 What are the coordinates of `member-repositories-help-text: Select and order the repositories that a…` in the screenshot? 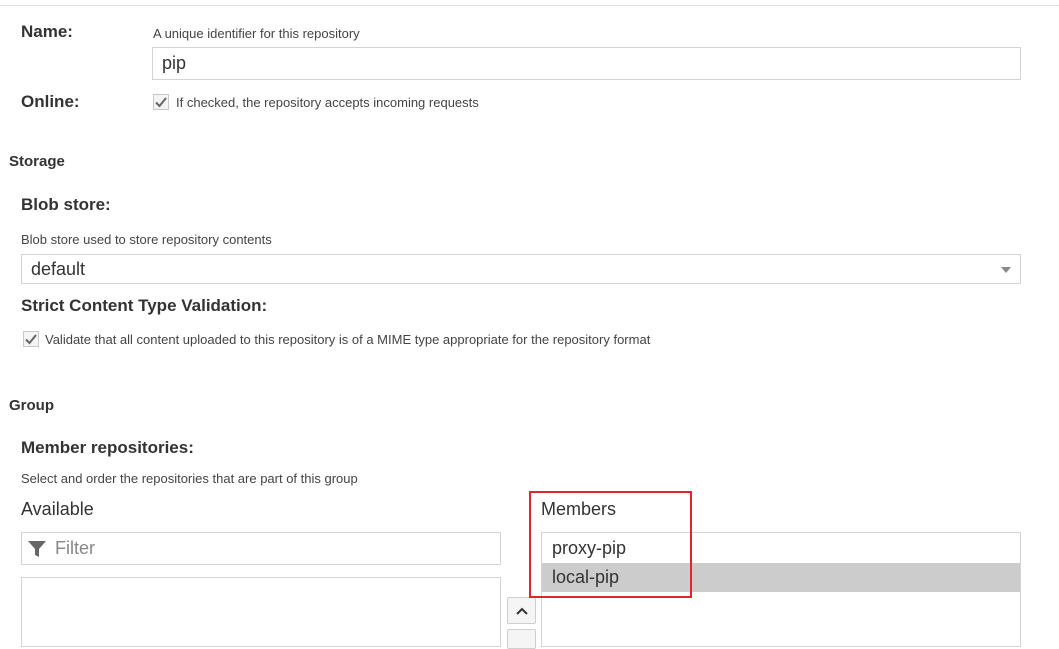 It's located at (189, 478).